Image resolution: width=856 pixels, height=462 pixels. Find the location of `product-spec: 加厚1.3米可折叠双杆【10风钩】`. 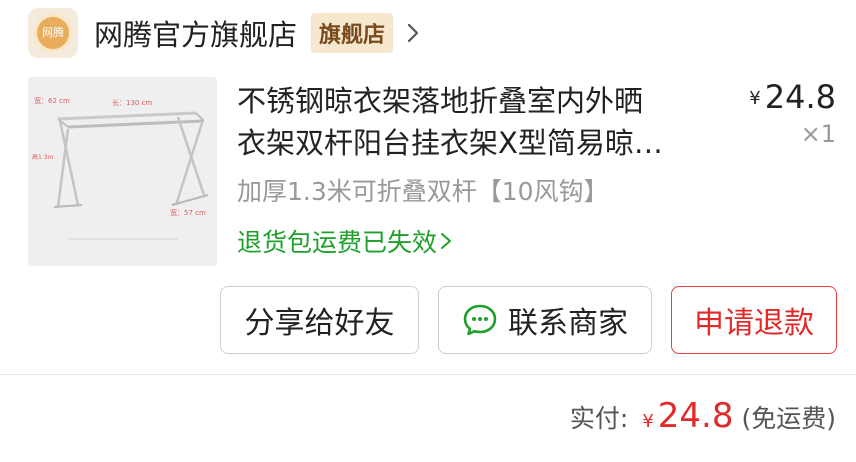

product-spec: 加厚1.3米可折叠双杆【10风钩】 is located at coordinates (423, 191).